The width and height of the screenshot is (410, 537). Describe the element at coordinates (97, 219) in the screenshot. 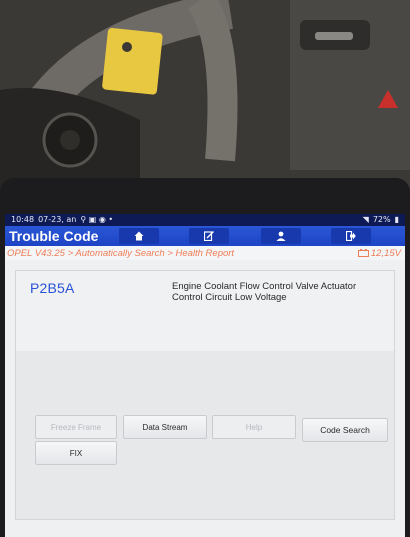

I see `notification-icons: ⚲ ▣ ◉ •` at that location.